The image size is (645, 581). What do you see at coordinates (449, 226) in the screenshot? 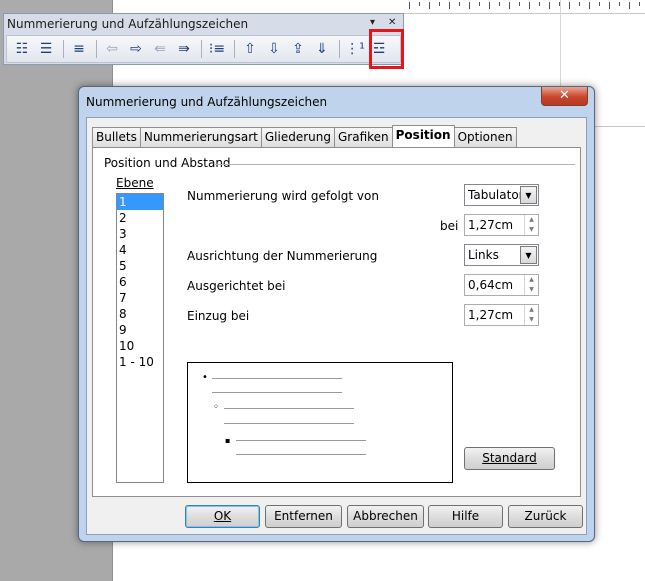
I see `at-label: bei` at bounding box center [449, 226].